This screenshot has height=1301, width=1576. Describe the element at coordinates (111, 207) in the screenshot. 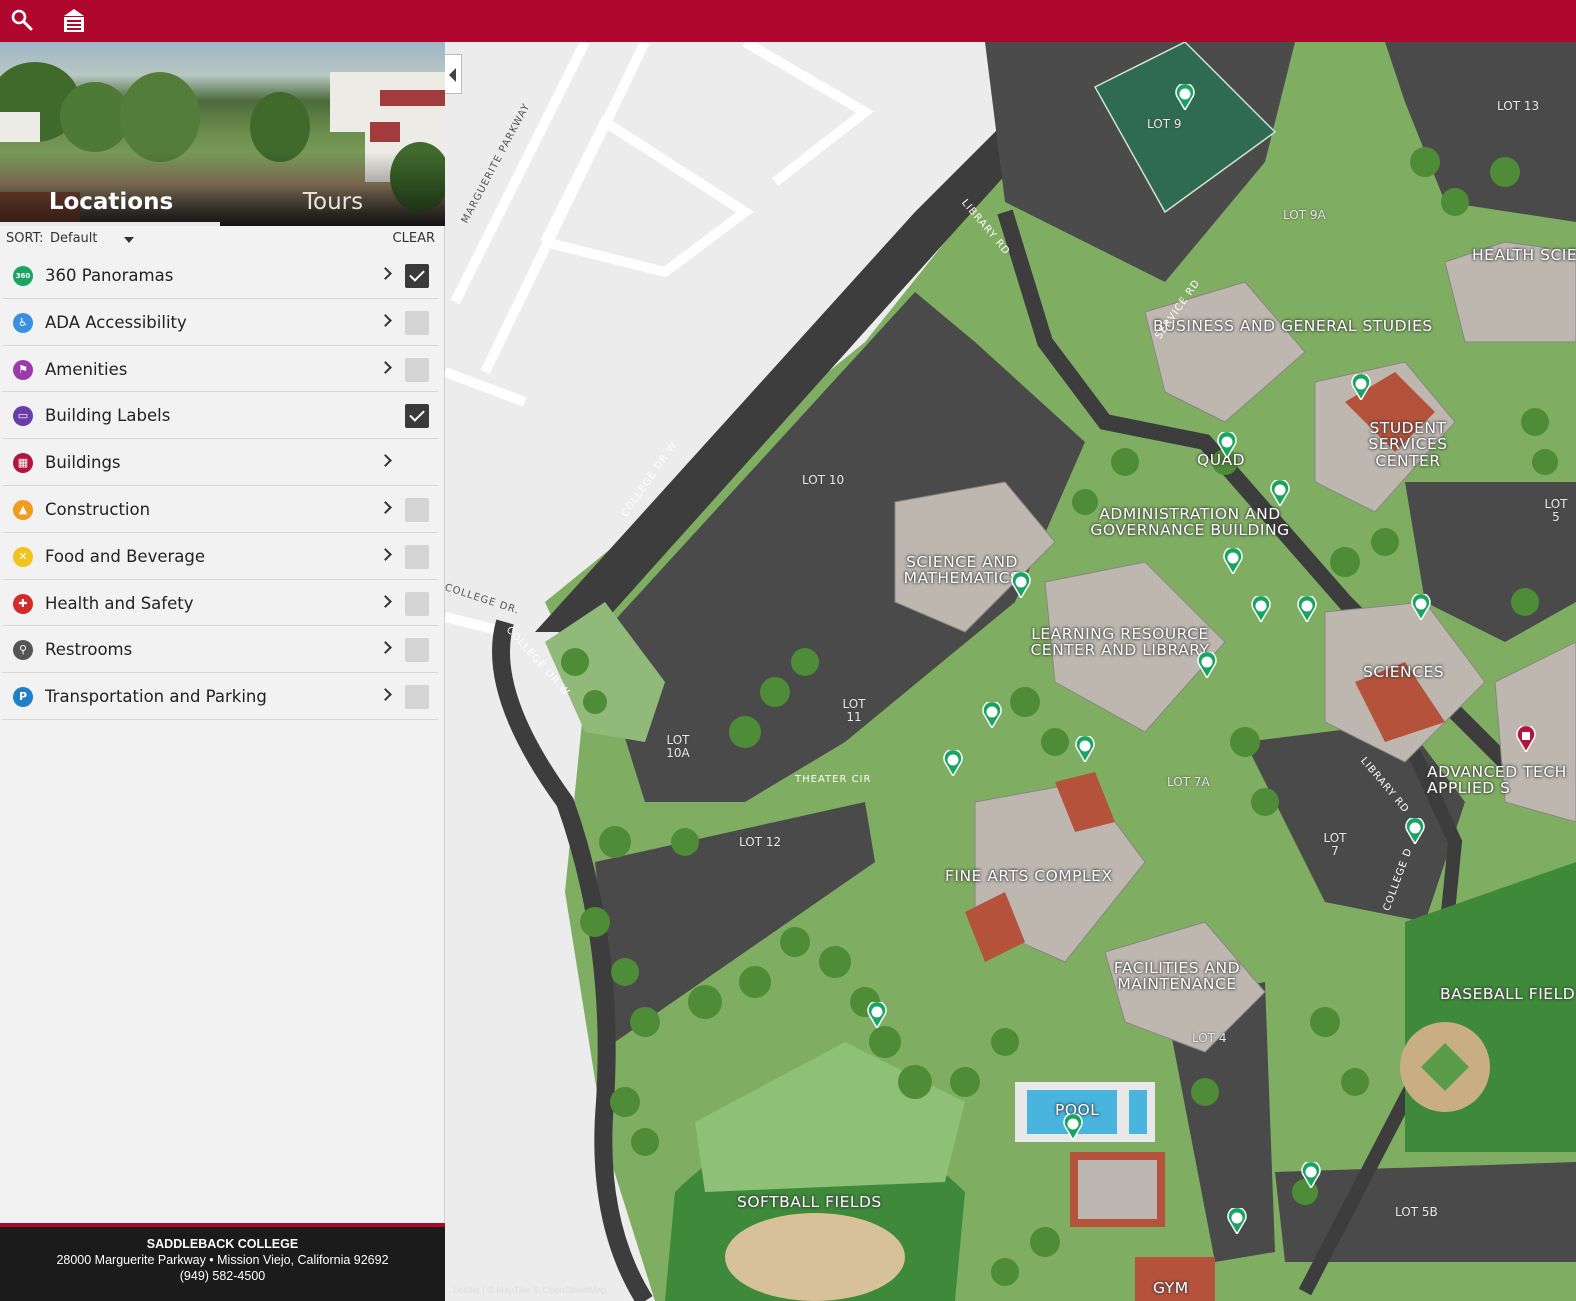

I see `tab-locations: Locations` at that location.